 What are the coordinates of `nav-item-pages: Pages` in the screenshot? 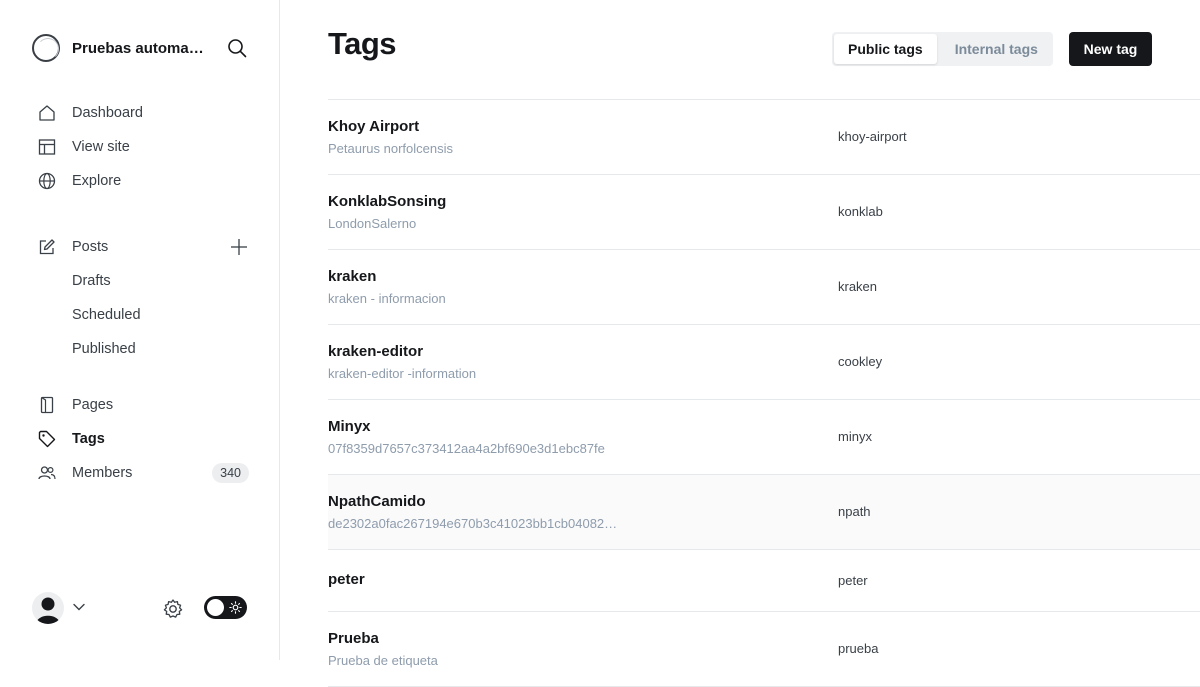 It's located at (141, 405).